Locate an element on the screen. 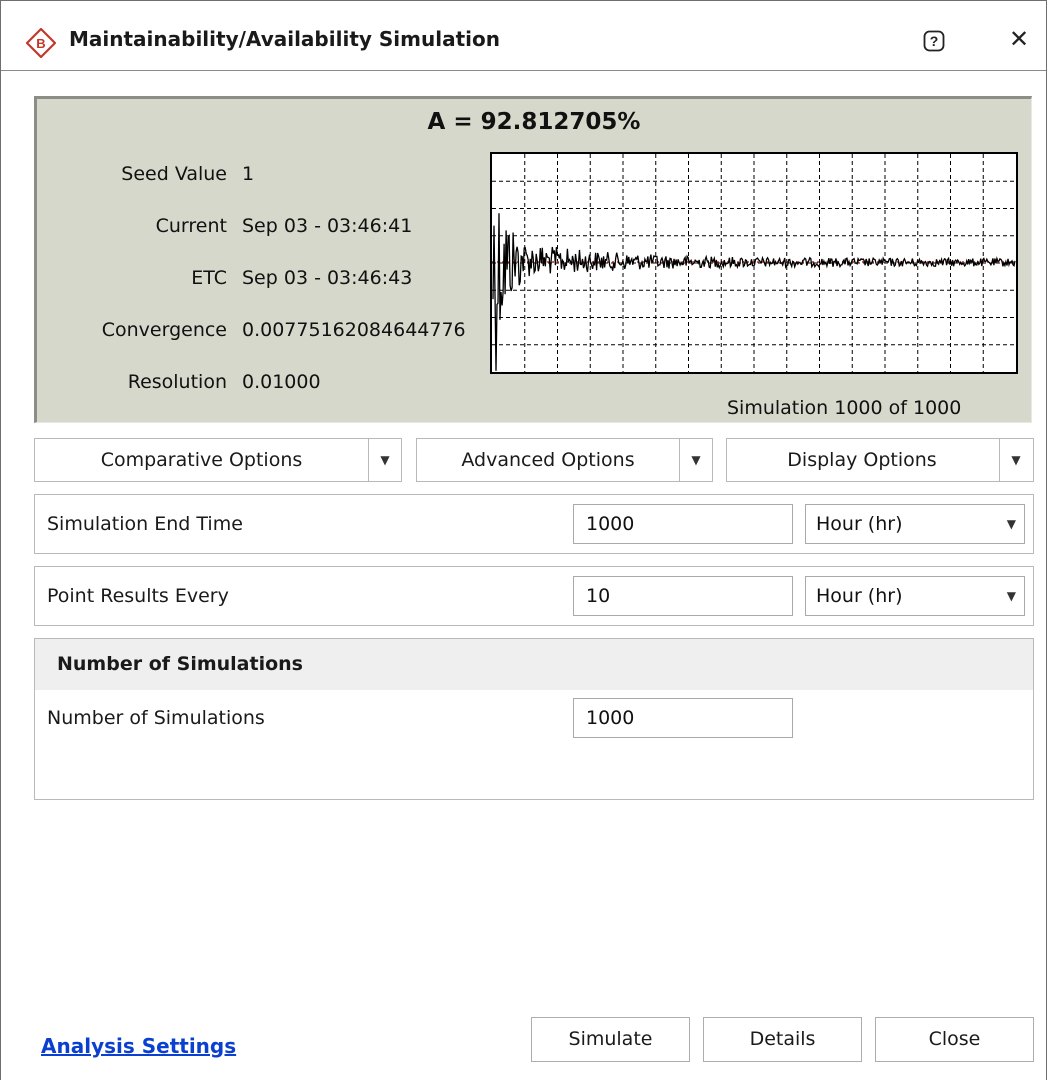 This screenshot has height=1080, width=1047. display-options-button: Display Options ▼ is located at coordinates (880, 460).